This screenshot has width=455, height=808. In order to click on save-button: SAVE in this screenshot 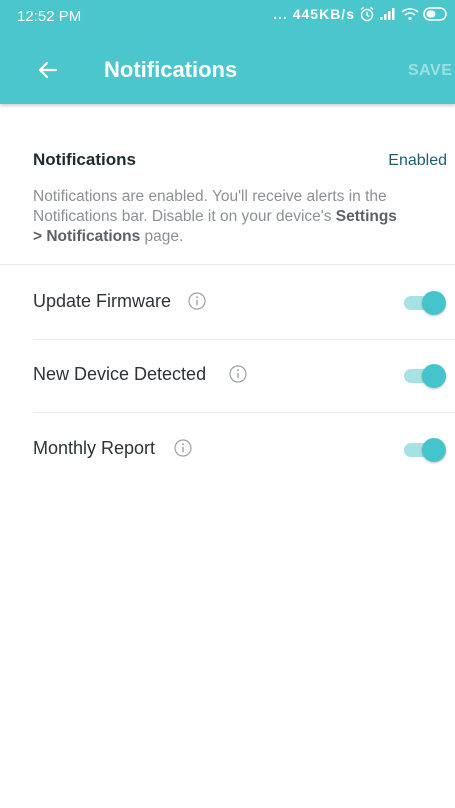, I will do `click(430, 71)`.